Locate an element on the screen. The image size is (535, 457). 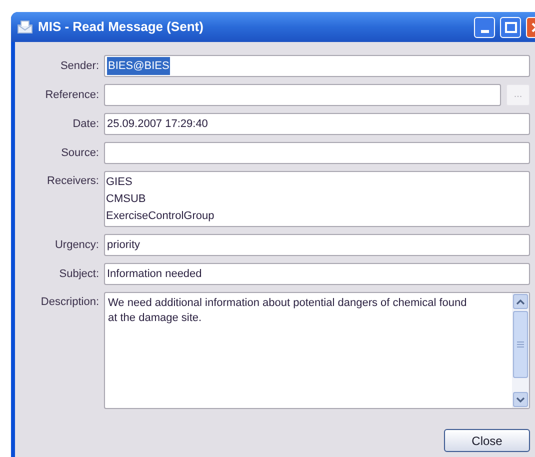
scroll-down-icon is located at coordinates (520, 399).